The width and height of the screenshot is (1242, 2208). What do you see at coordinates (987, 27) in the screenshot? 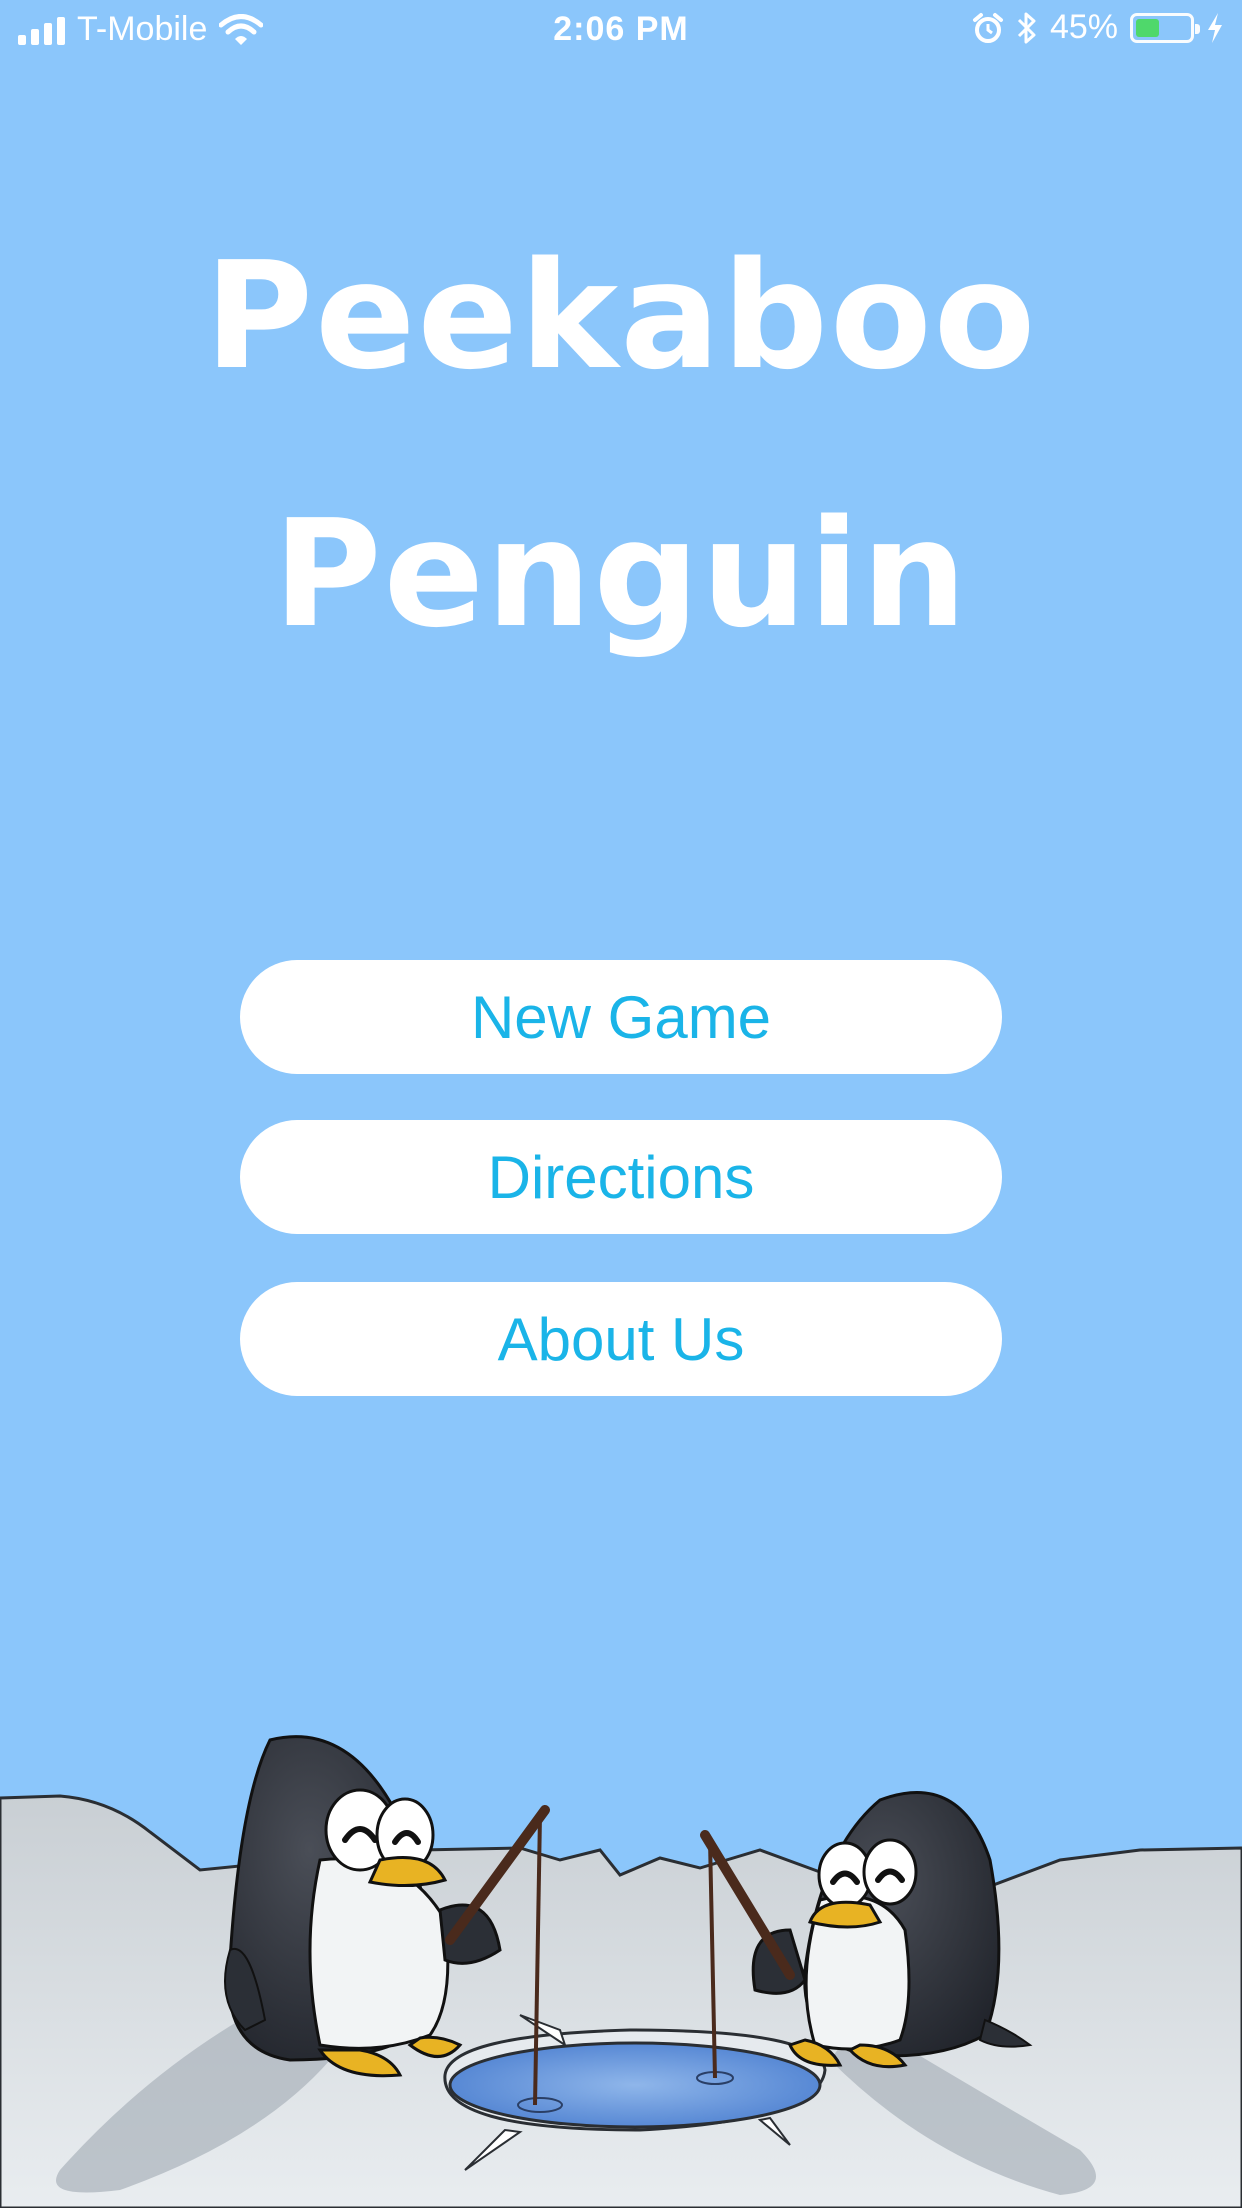
I see `alarm-icon` at bounding box center [987, 27].